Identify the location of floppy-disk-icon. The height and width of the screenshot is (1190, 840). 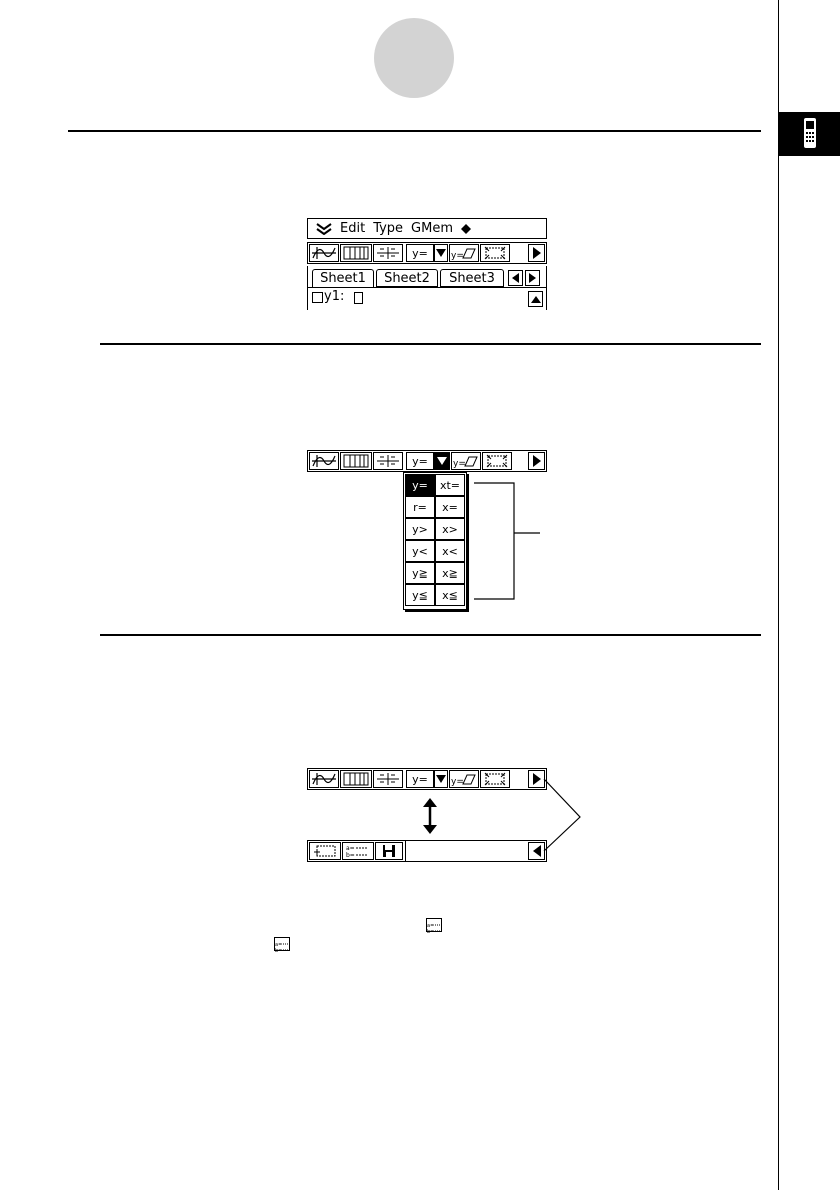
(389, 851).